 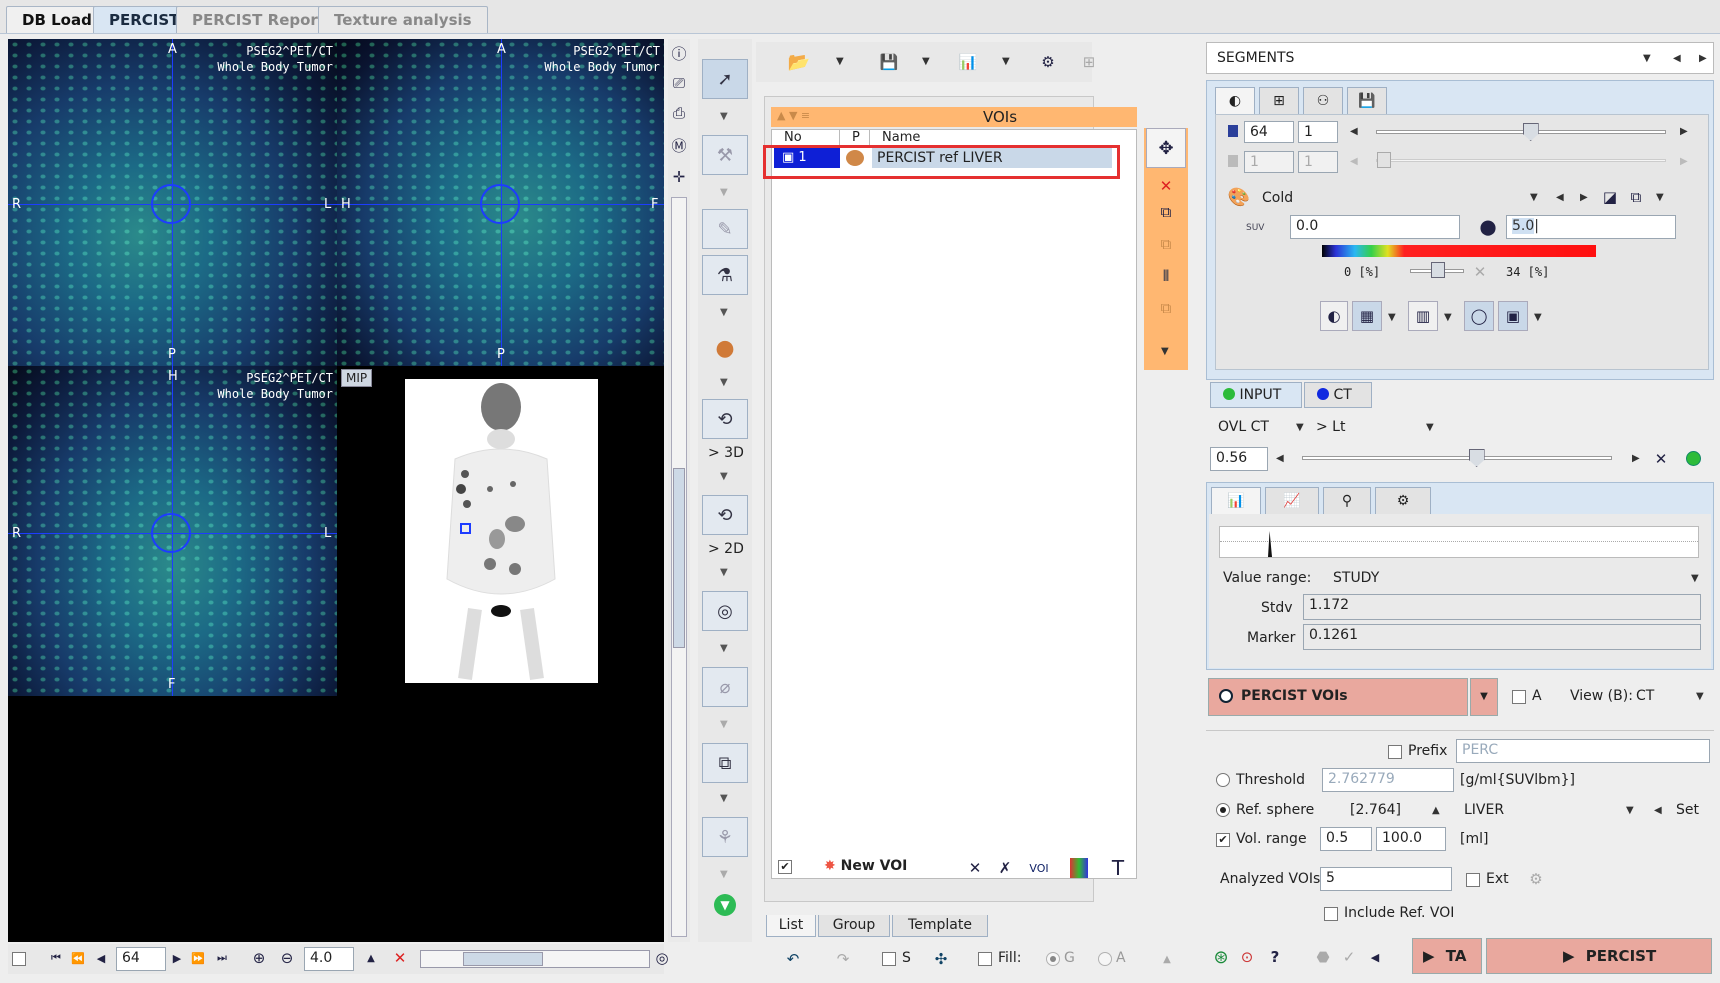 What do you see at coordinates (1480, 272) in the screenshot?
I see `clear-icon: ✕` at bounding box center [1480, 272].